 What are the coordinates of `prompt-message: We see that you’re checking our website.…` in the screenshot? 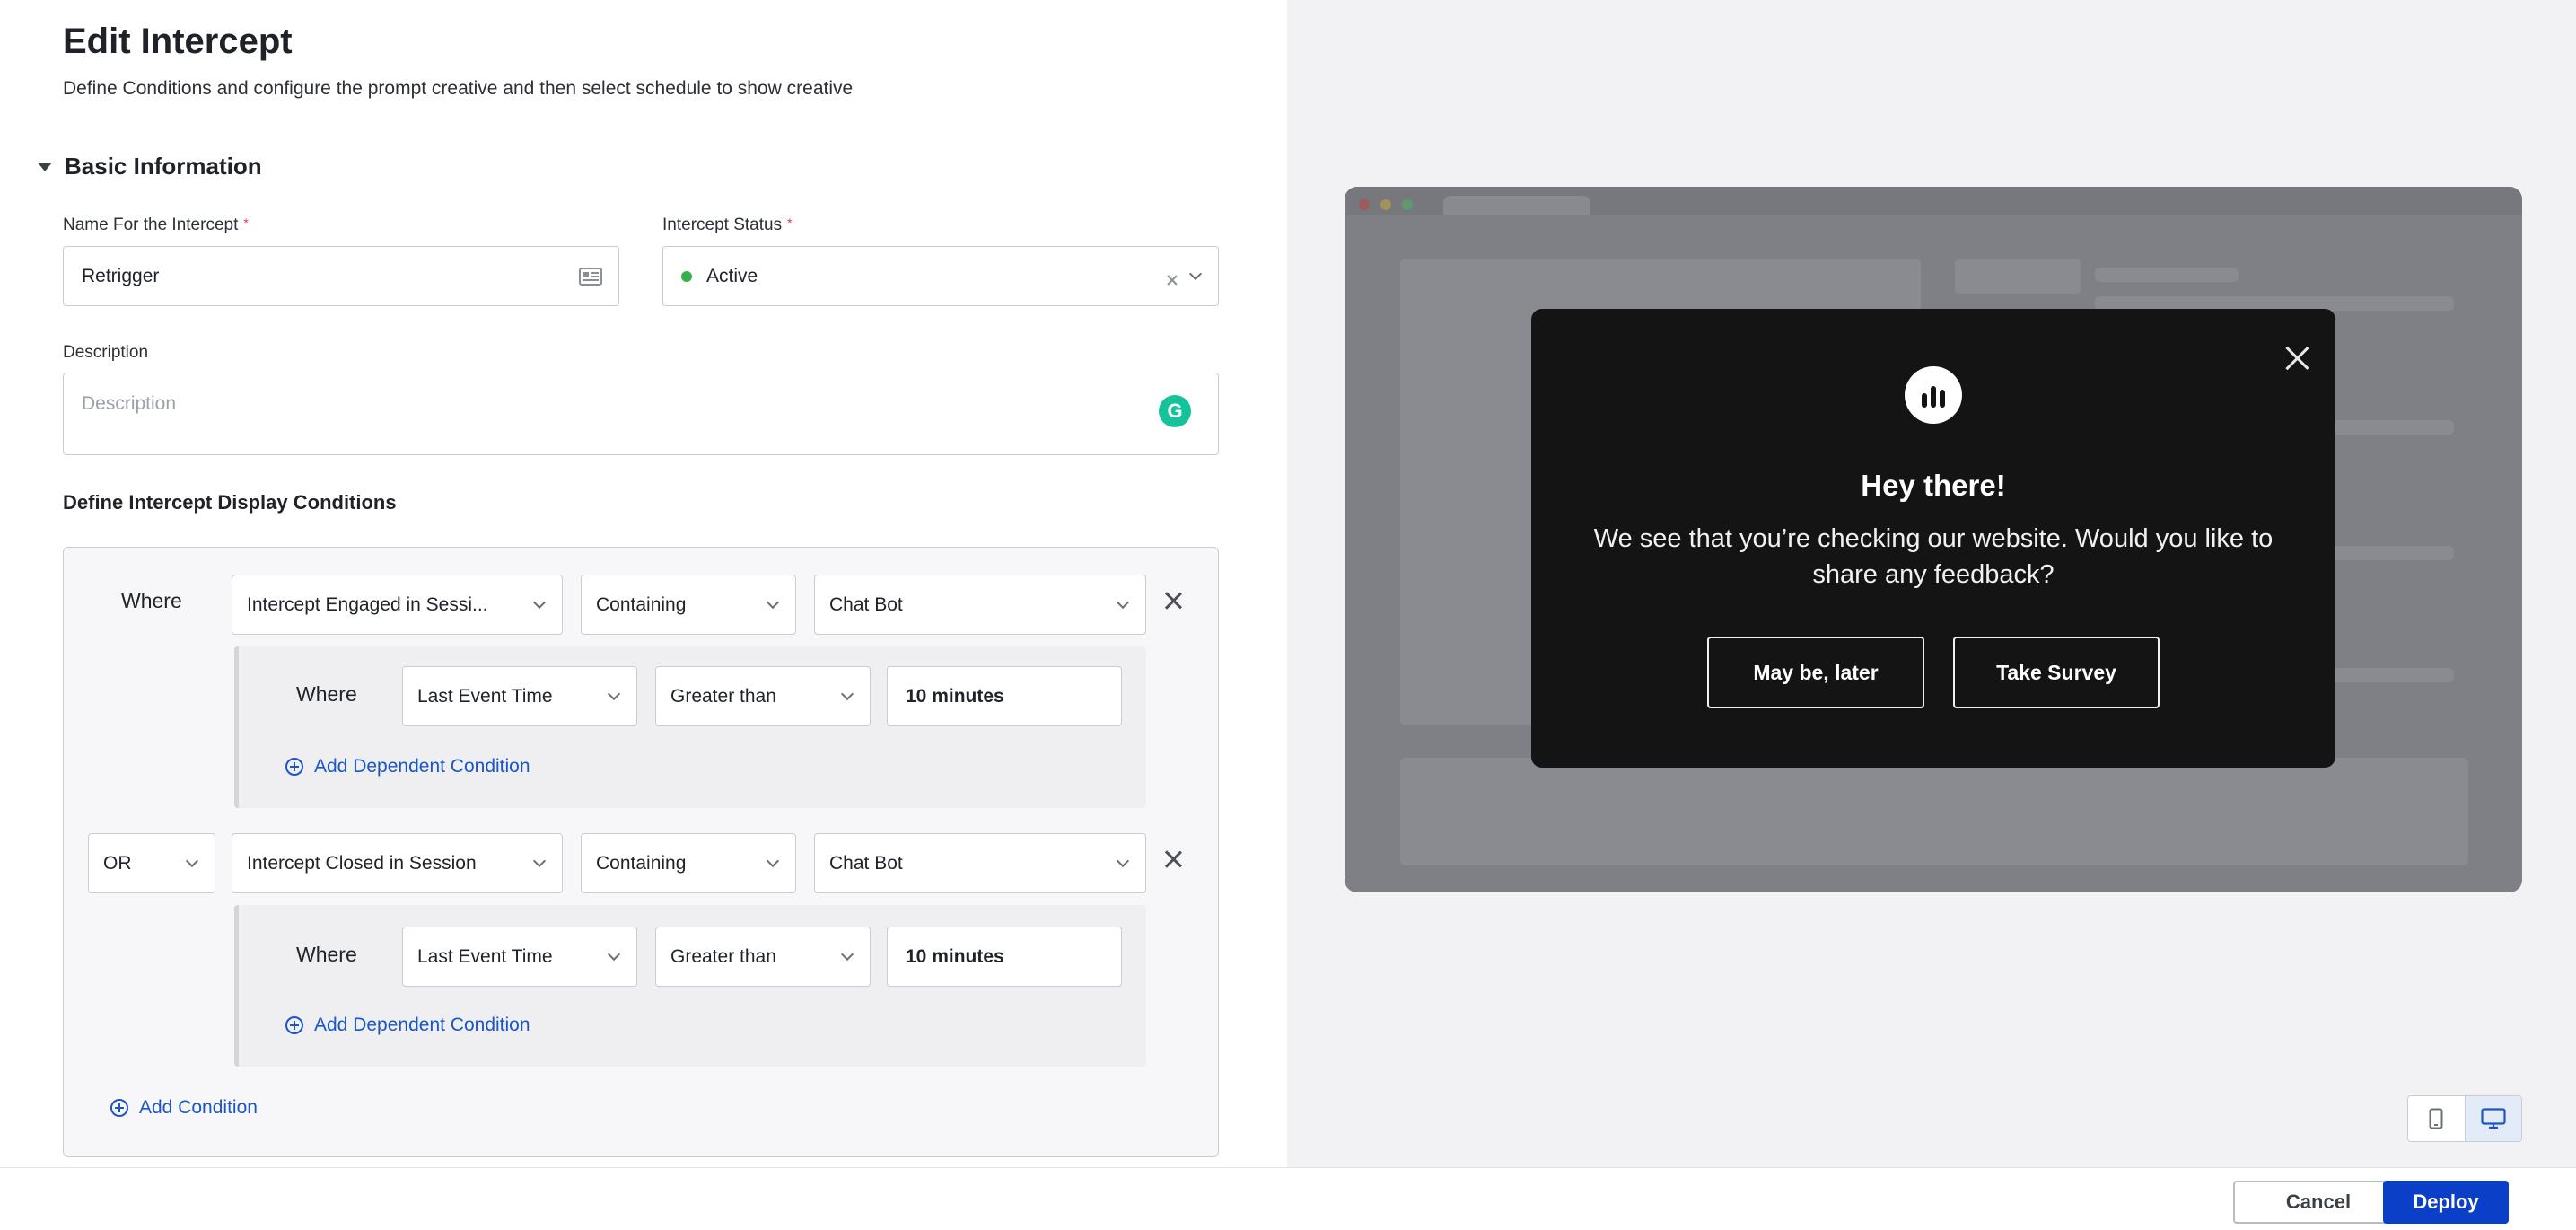 It's located at (1934, 556).